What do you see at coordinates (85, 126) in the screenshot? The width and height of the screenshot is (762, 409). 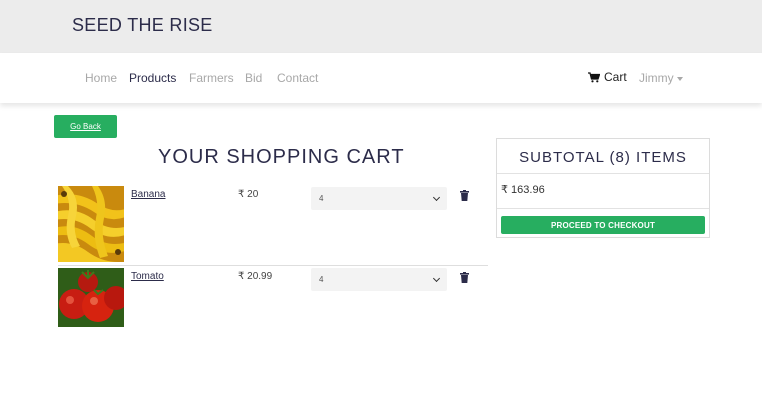 I see `go-back-button: Go Back` at bounding box center [85, 126].